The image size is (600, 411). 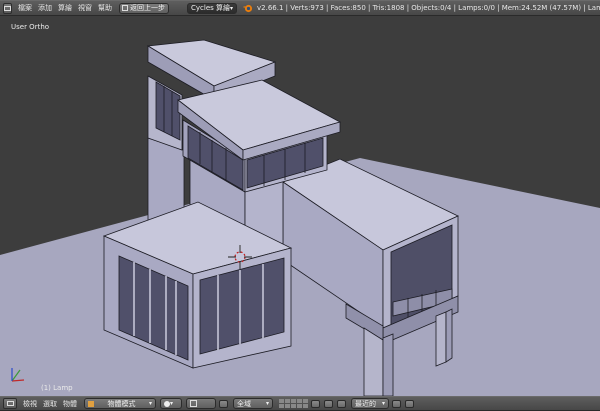 I want to click on snap-element-icon, so click(x=341, y=404).